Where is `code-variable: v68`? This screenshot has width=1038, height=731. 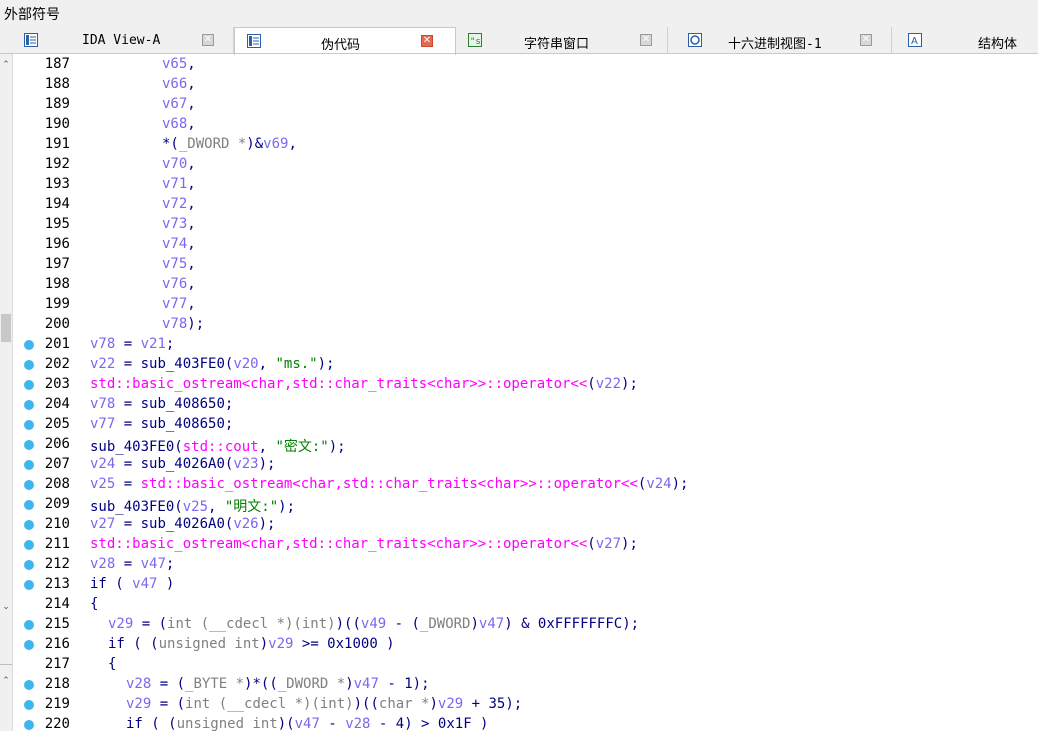 code-variable: v68 is located at coordinates (174, 124).